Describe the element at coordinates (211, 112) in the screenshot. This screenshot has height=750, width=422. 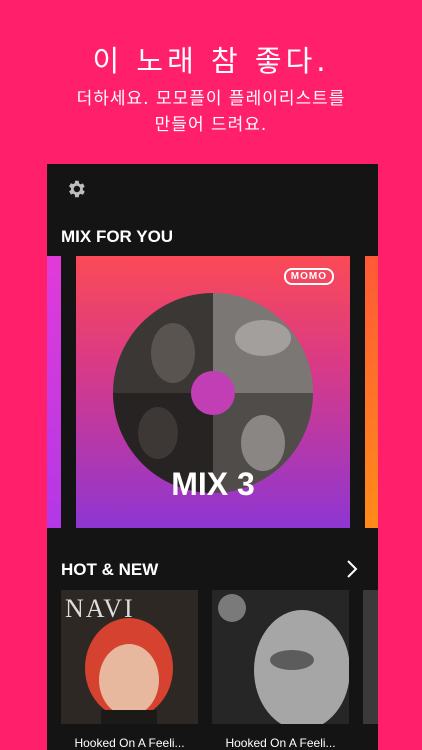
I see `promo-subline: 더하세요. 모모플이 플레이리스트를 만들어 드려요.` at that location.